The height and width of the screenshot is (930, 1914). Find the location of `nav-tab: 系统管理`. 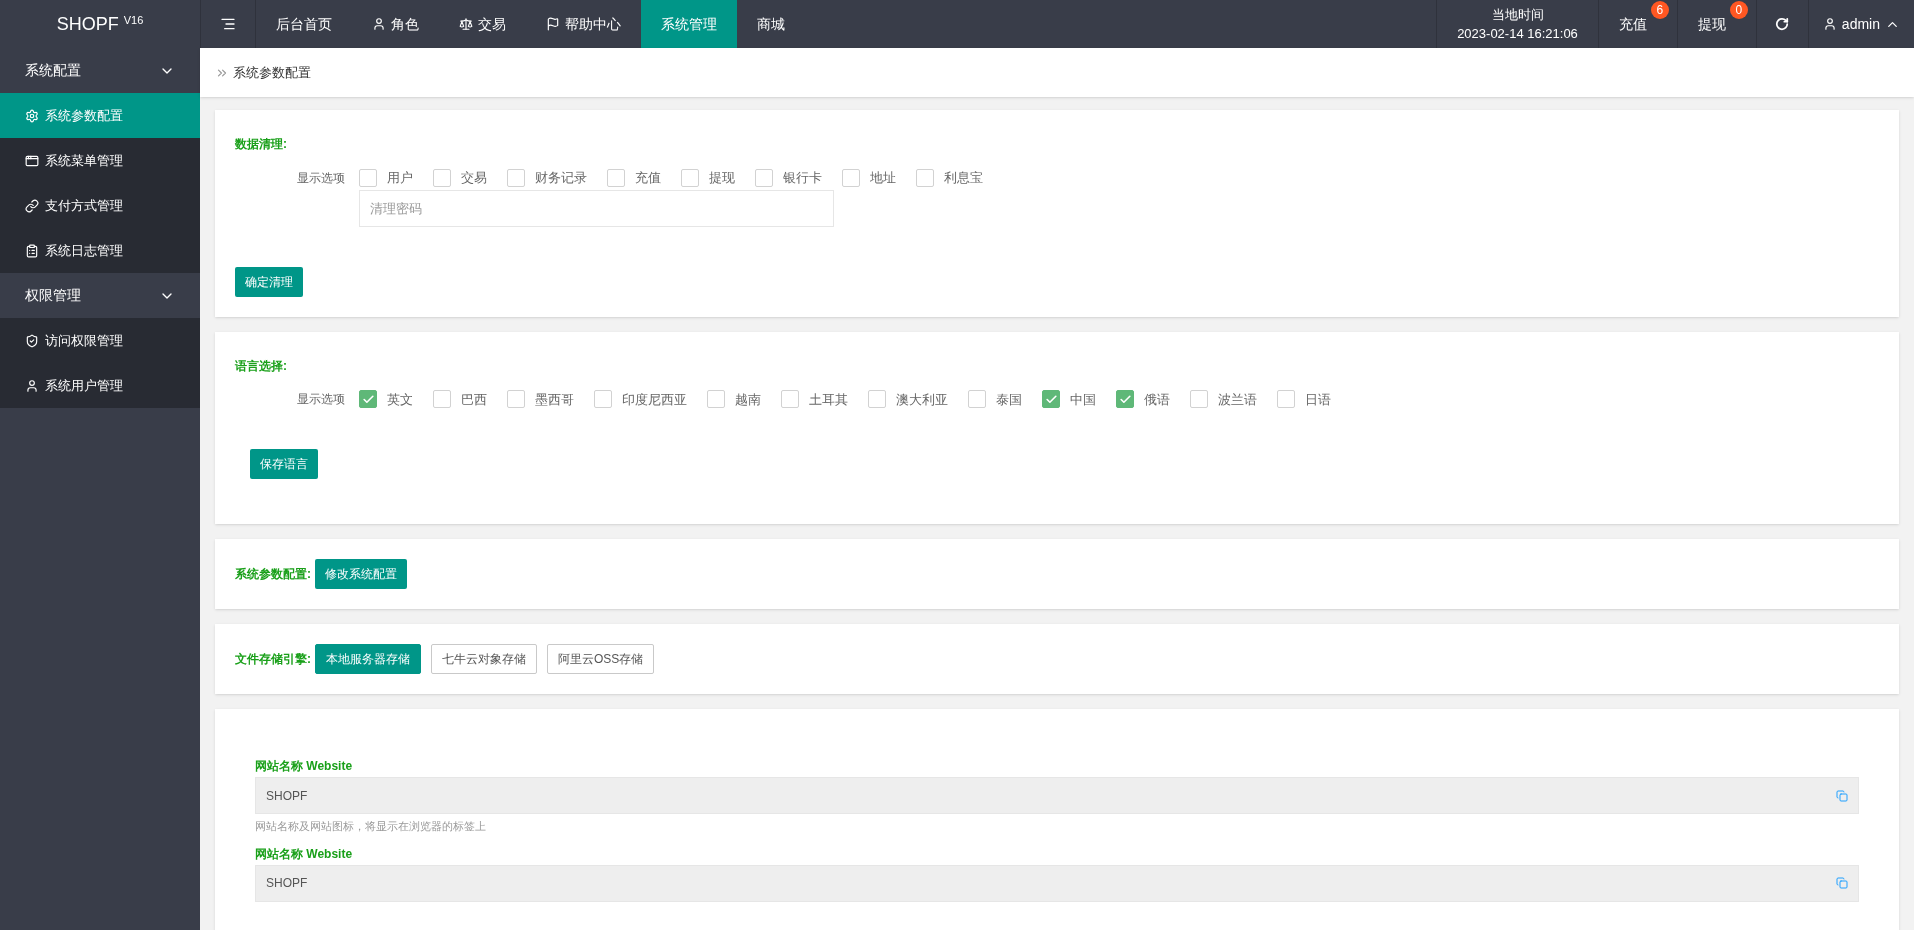

nav-tab: 系统管理 is located at coordinates (689, 24).